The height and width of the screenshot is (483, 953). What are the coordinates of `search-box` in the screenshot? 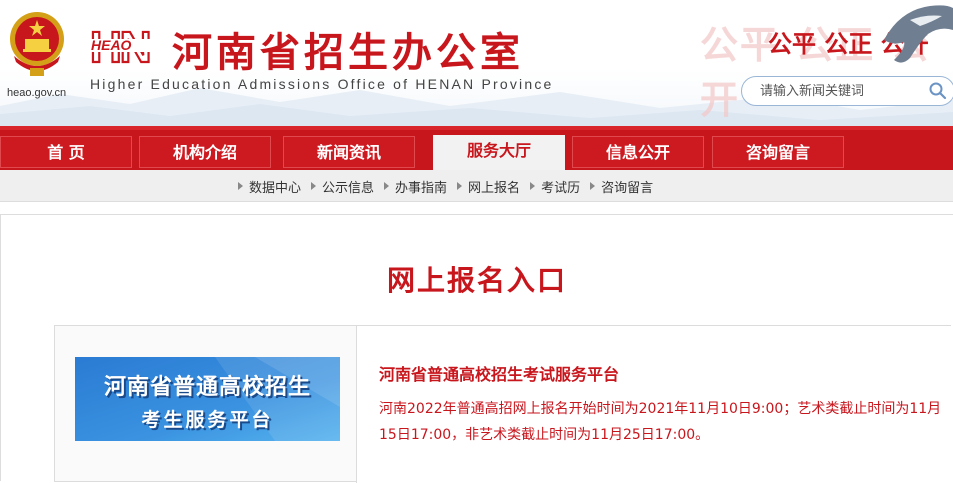 It's located at (847, 91).